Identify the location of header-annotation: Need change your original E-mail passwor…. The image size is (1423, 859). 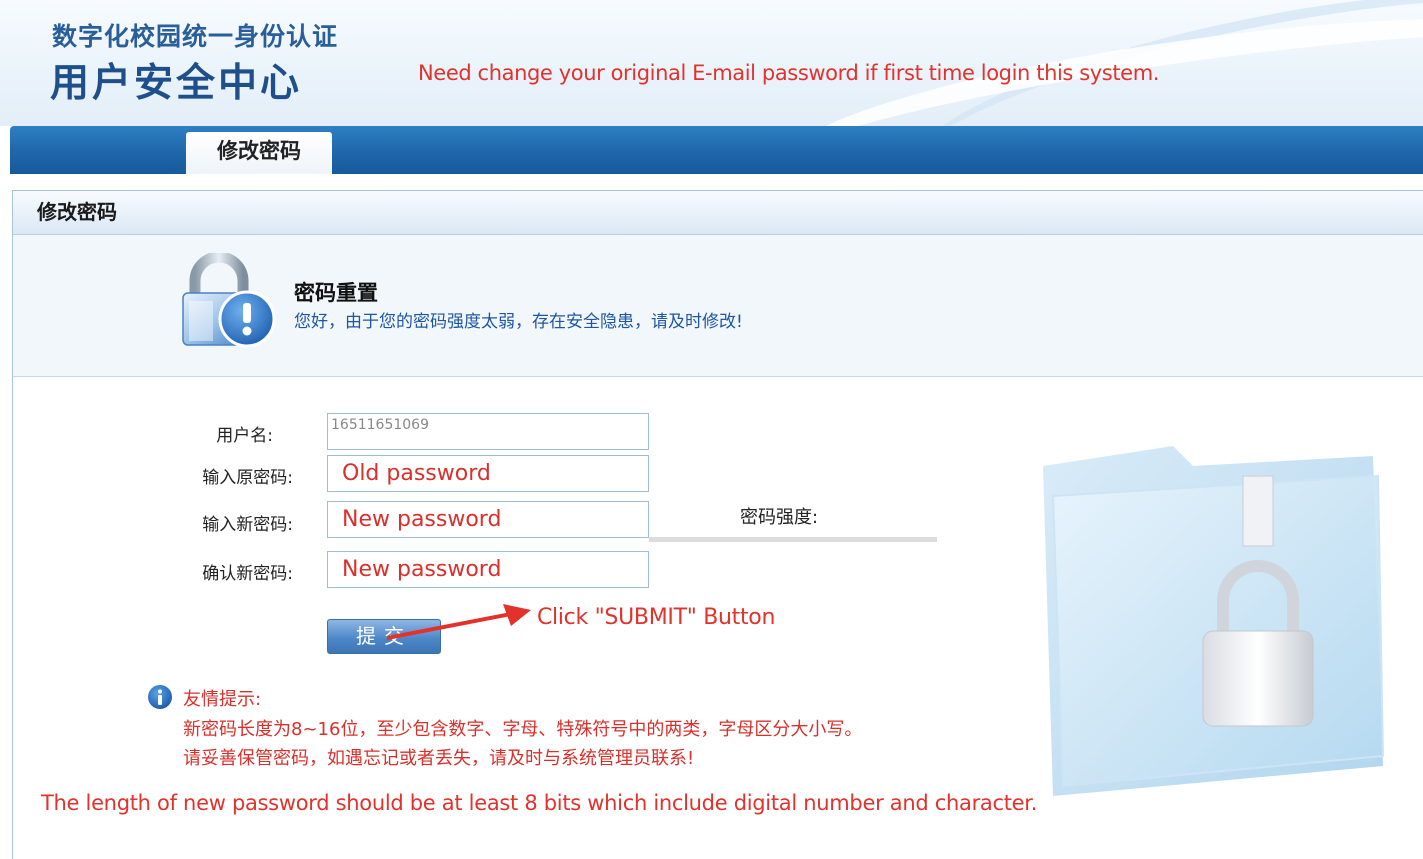
(789, 73).